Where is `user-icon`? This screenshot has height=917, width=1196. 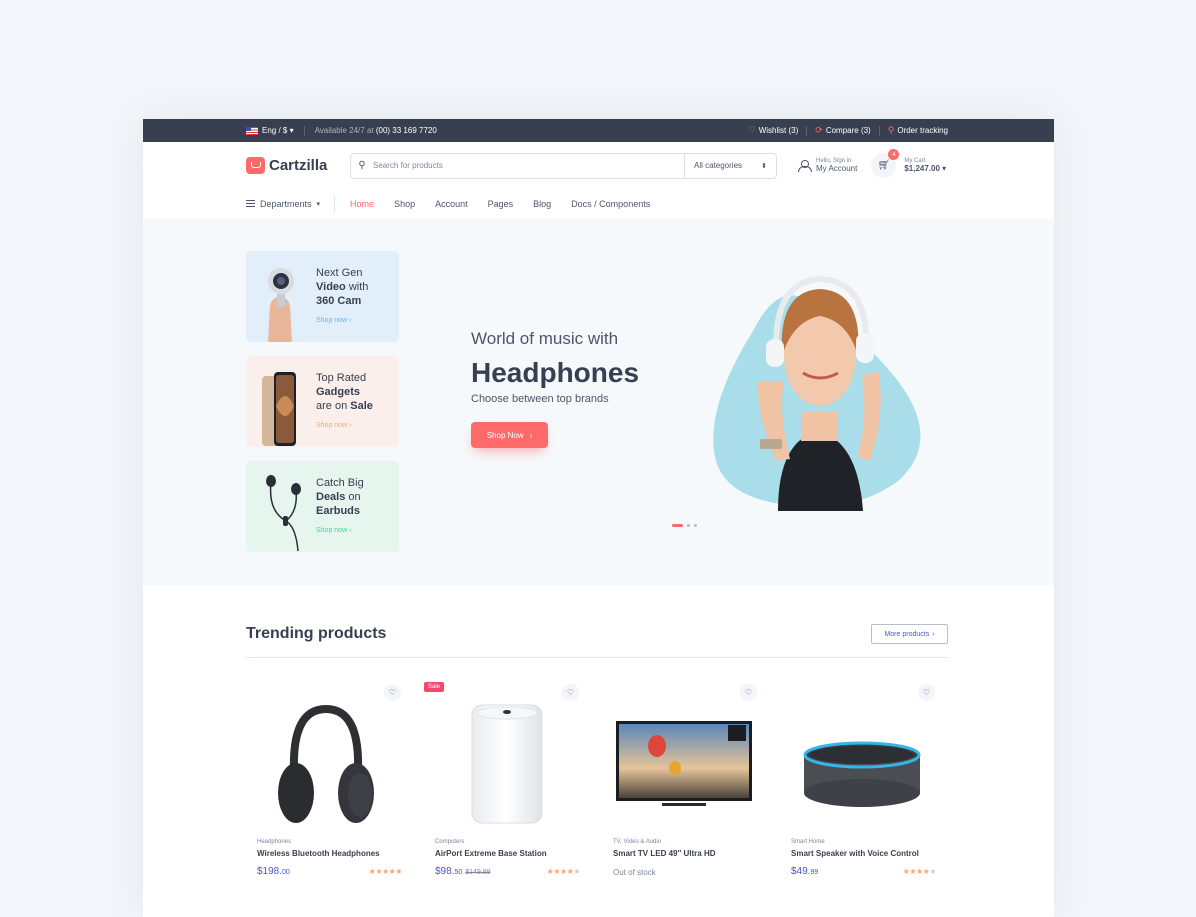 user-icon is located at coordinates (805, 165).